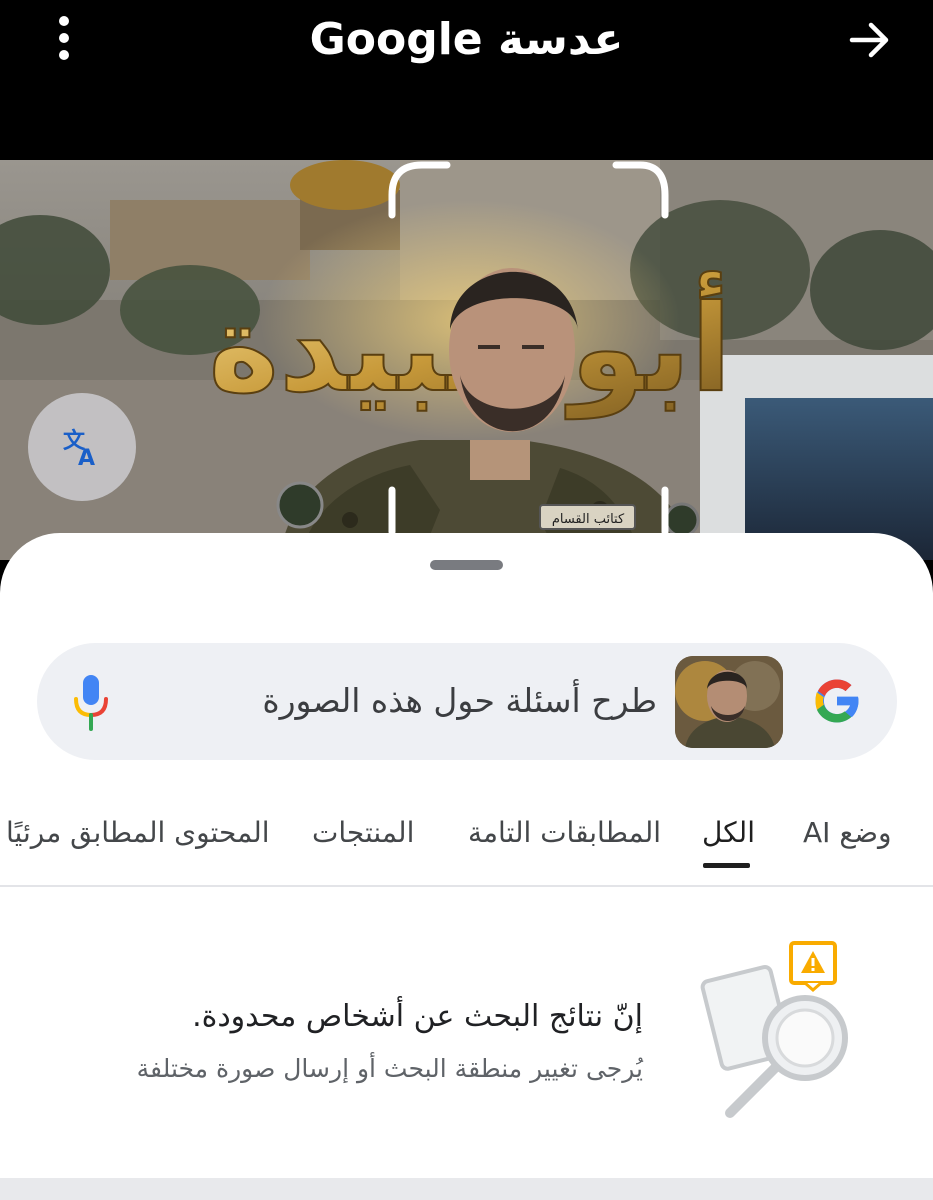  I want to click on svg-text: A, so click(86, 457).